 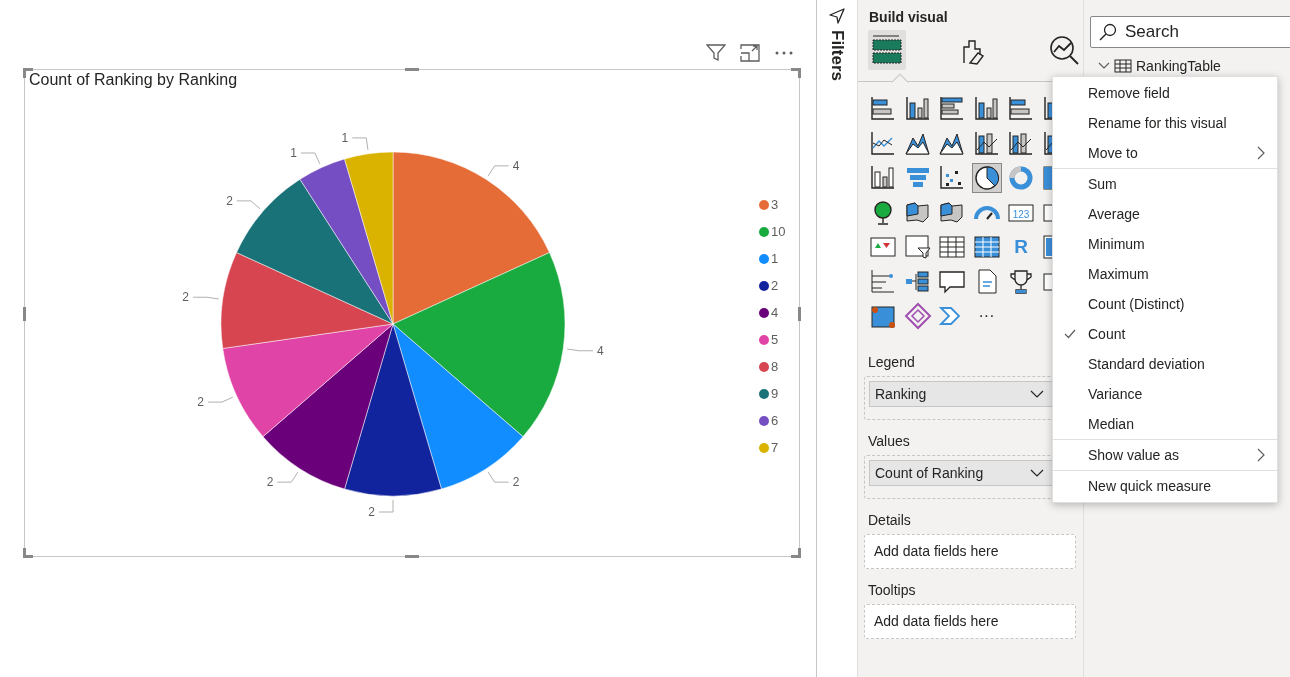 I want to click on menu-item: Sum, so click(x=1165, y=184).